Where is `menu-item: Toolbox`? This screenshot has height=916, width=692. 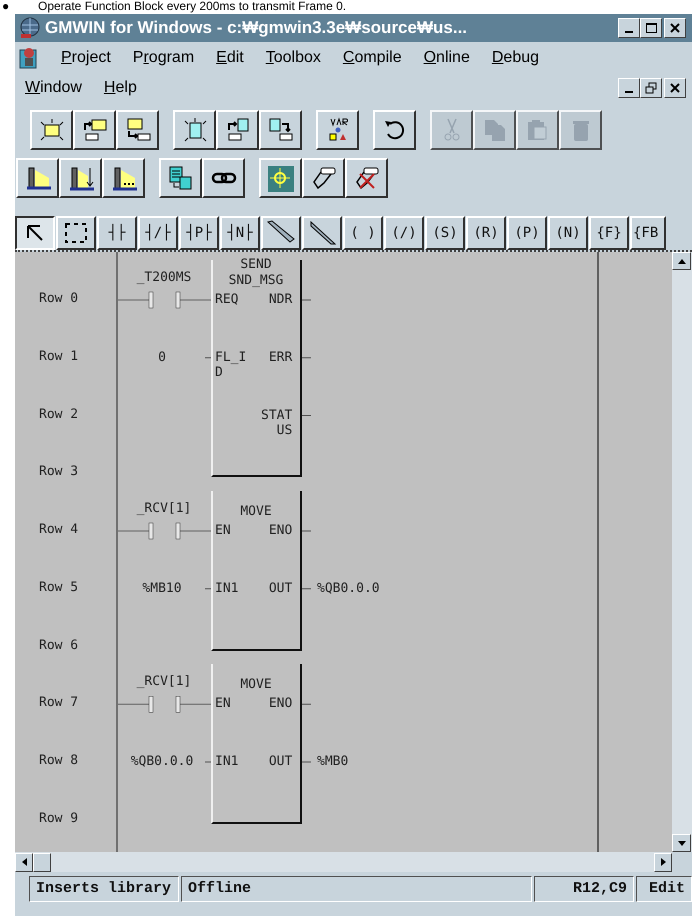
menu-item: Toolbox is located at coordinates (293, 58).